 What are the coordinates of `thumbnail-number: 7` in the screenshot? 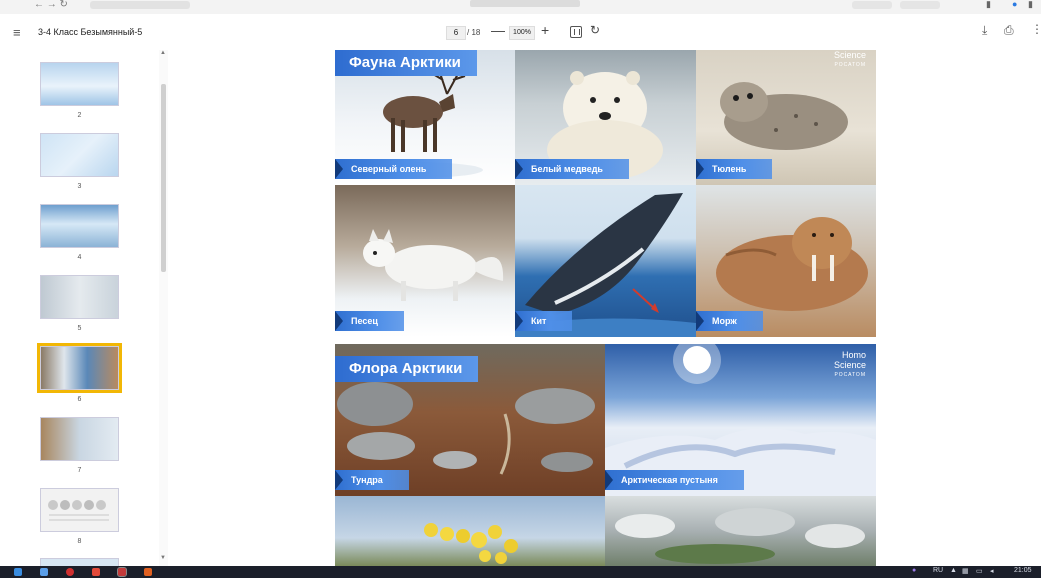 It's located at (79, 470).